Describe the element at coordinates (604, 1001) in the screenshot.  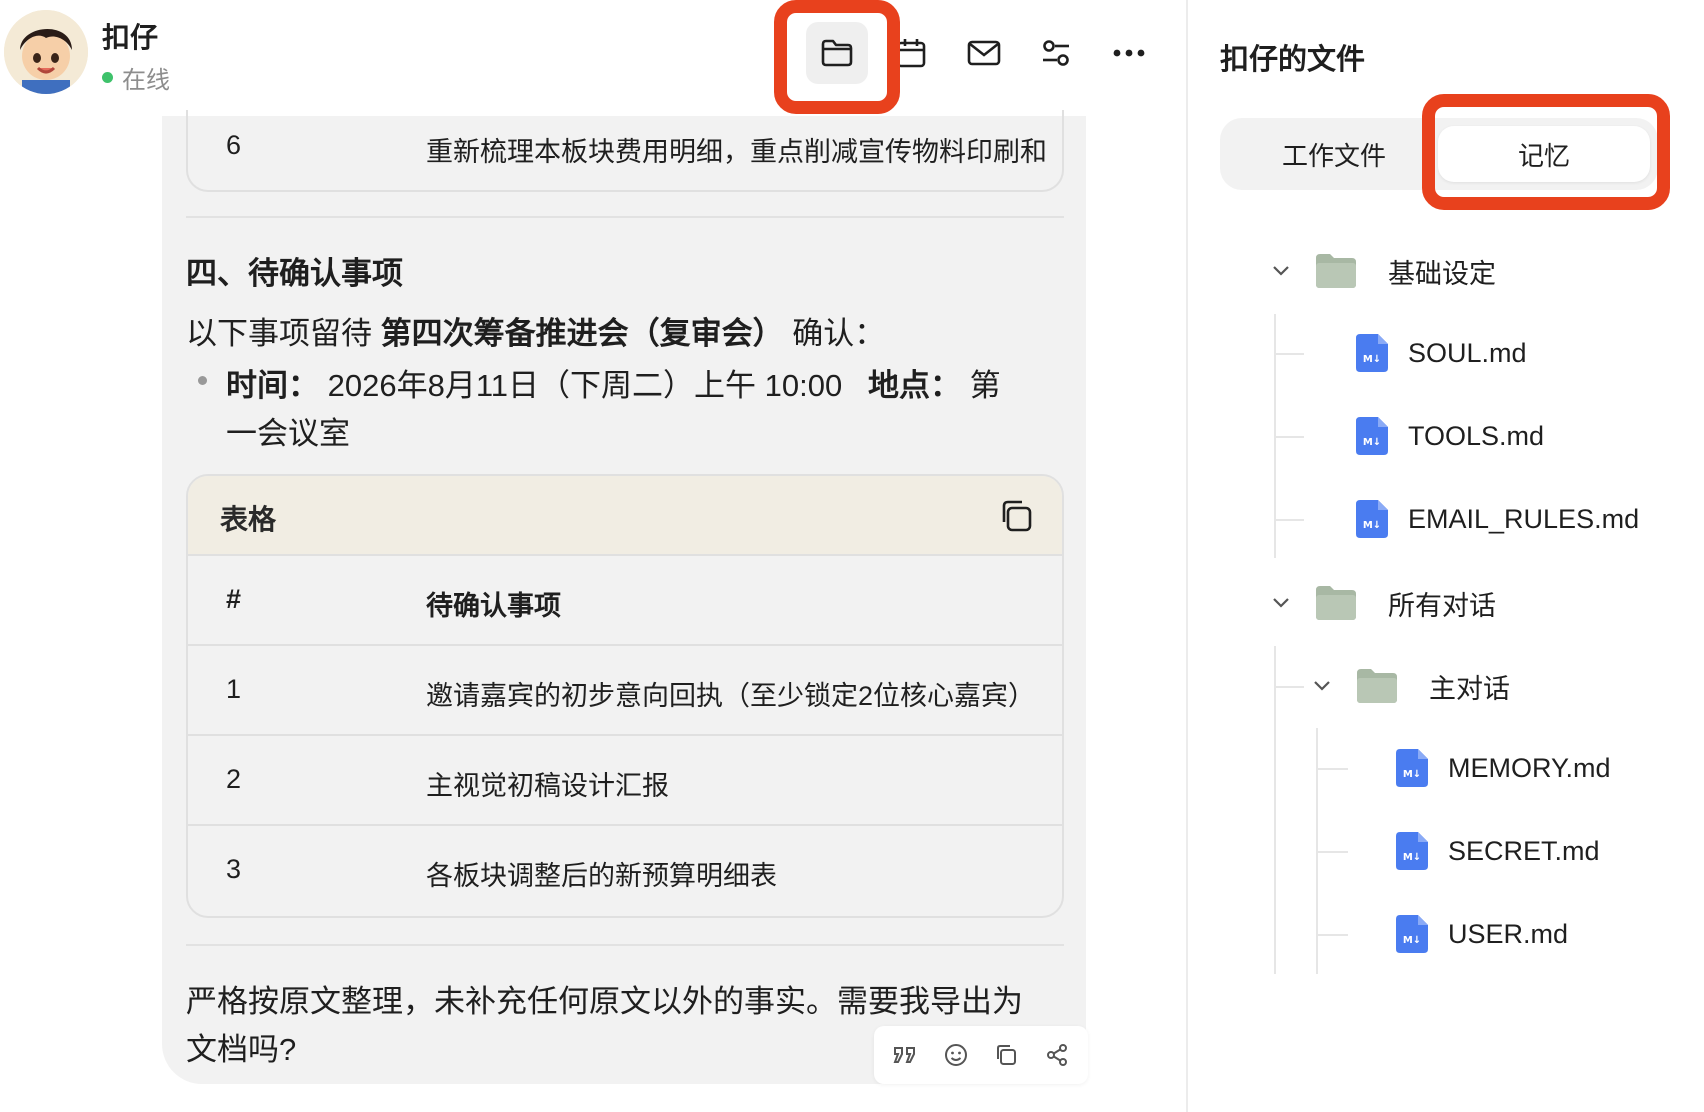
I see `closing-line: 严格按原文整理，未补充任何原文以外的事实。需要我导出为` at that location.